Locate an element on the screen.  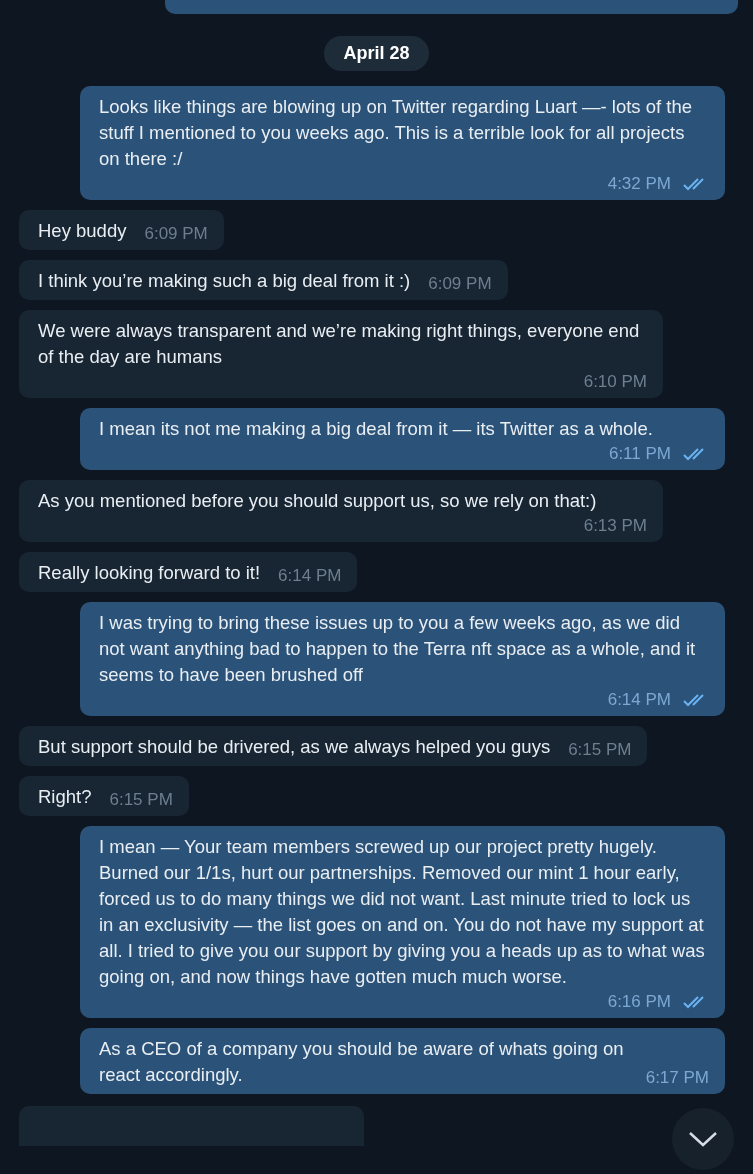
message-text: But support should be drivered, as we always helped you guys is located at coordinates (294, 747).